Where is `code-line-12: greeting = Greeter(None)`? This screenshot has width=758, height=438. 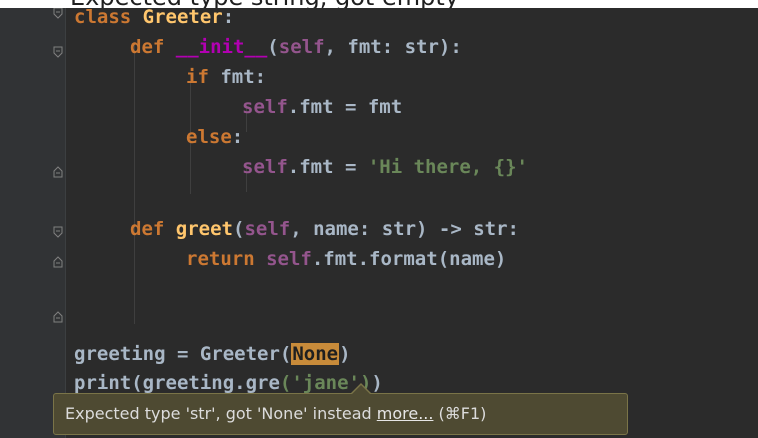
code-line-12: greeting = Greeter(None) is located at coordinates (212, 354).